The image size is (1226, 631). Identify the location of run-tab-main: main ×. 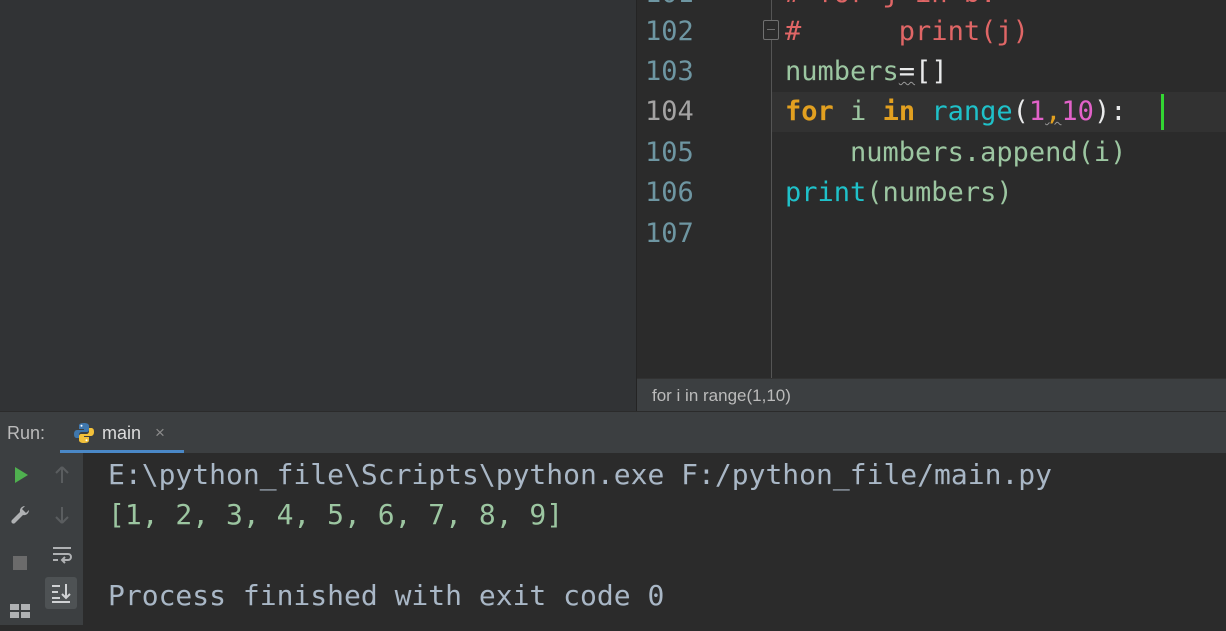
(122, 433).